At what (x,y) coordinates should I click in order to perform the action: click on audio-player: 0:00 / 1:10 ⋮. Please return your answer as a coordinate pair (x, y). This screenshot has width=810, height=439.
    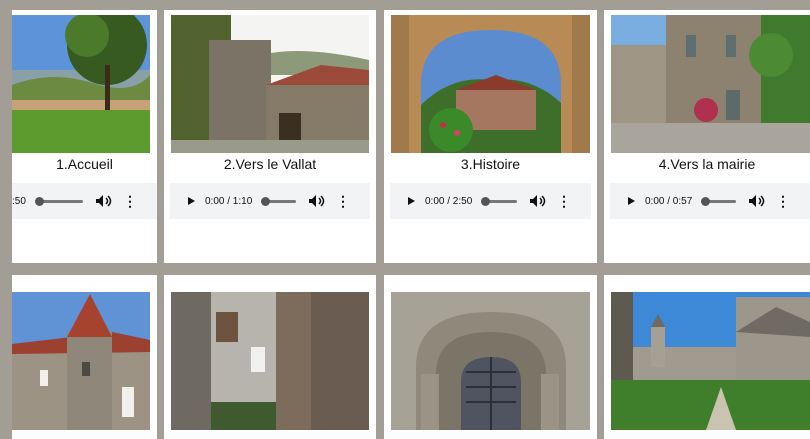
    Looking at the image, I should click on (270, 201).